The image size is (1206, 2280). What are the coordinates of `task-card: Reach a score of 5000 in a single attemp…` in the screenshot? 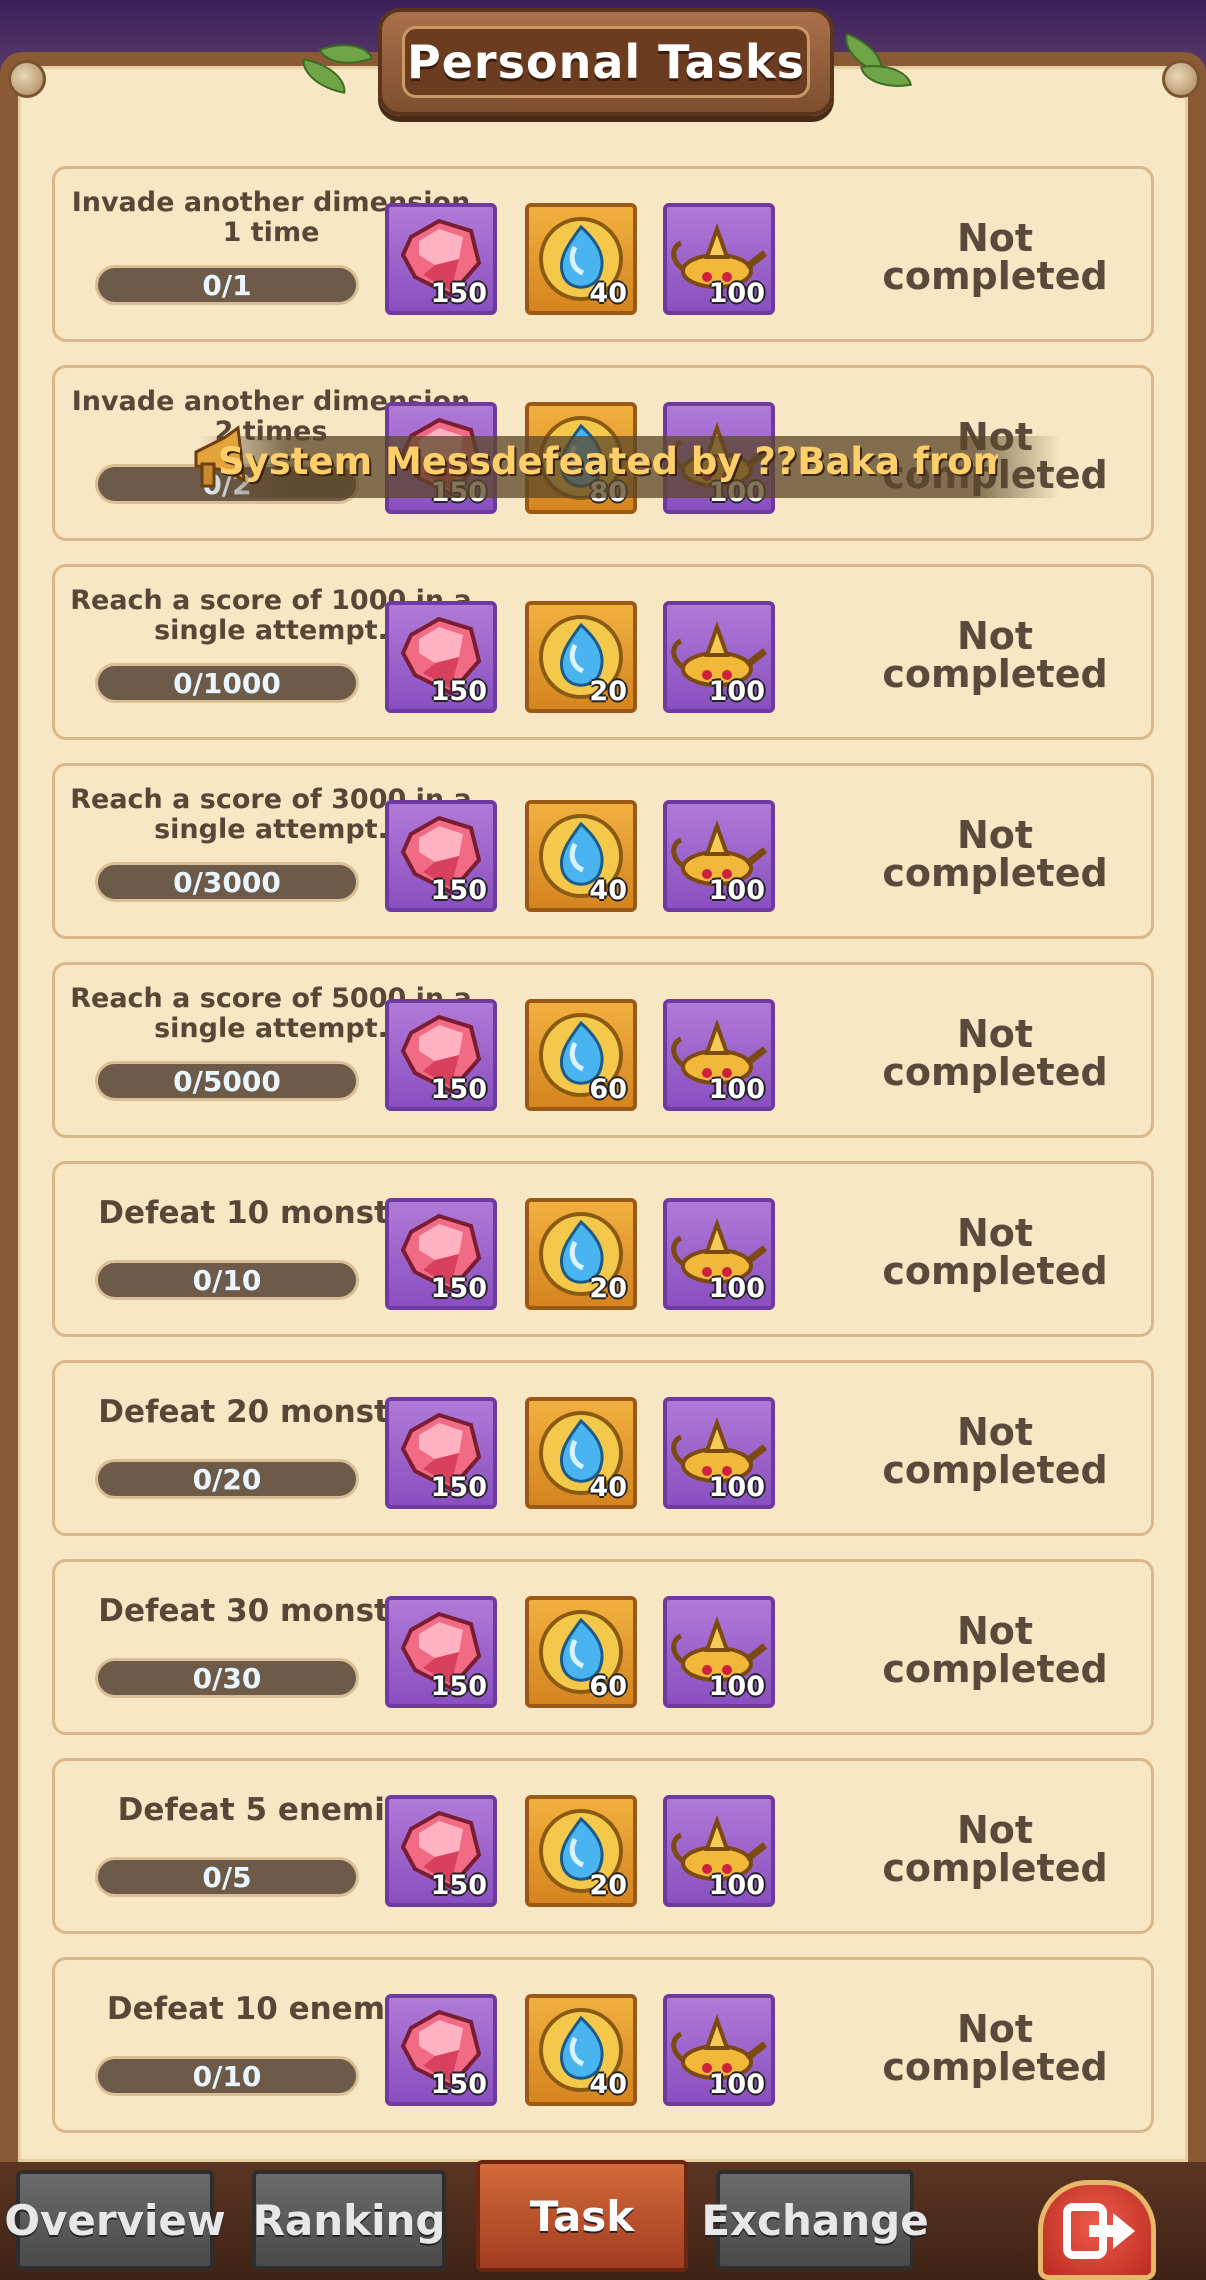 It's located at (603, 1050).